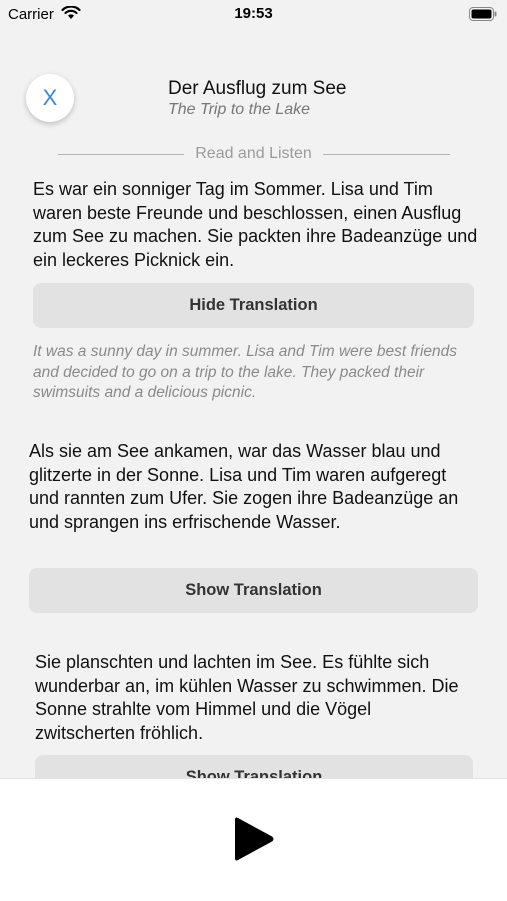  I want to click on story-subtitle: The Trip to the Lake, so click(239, 109).